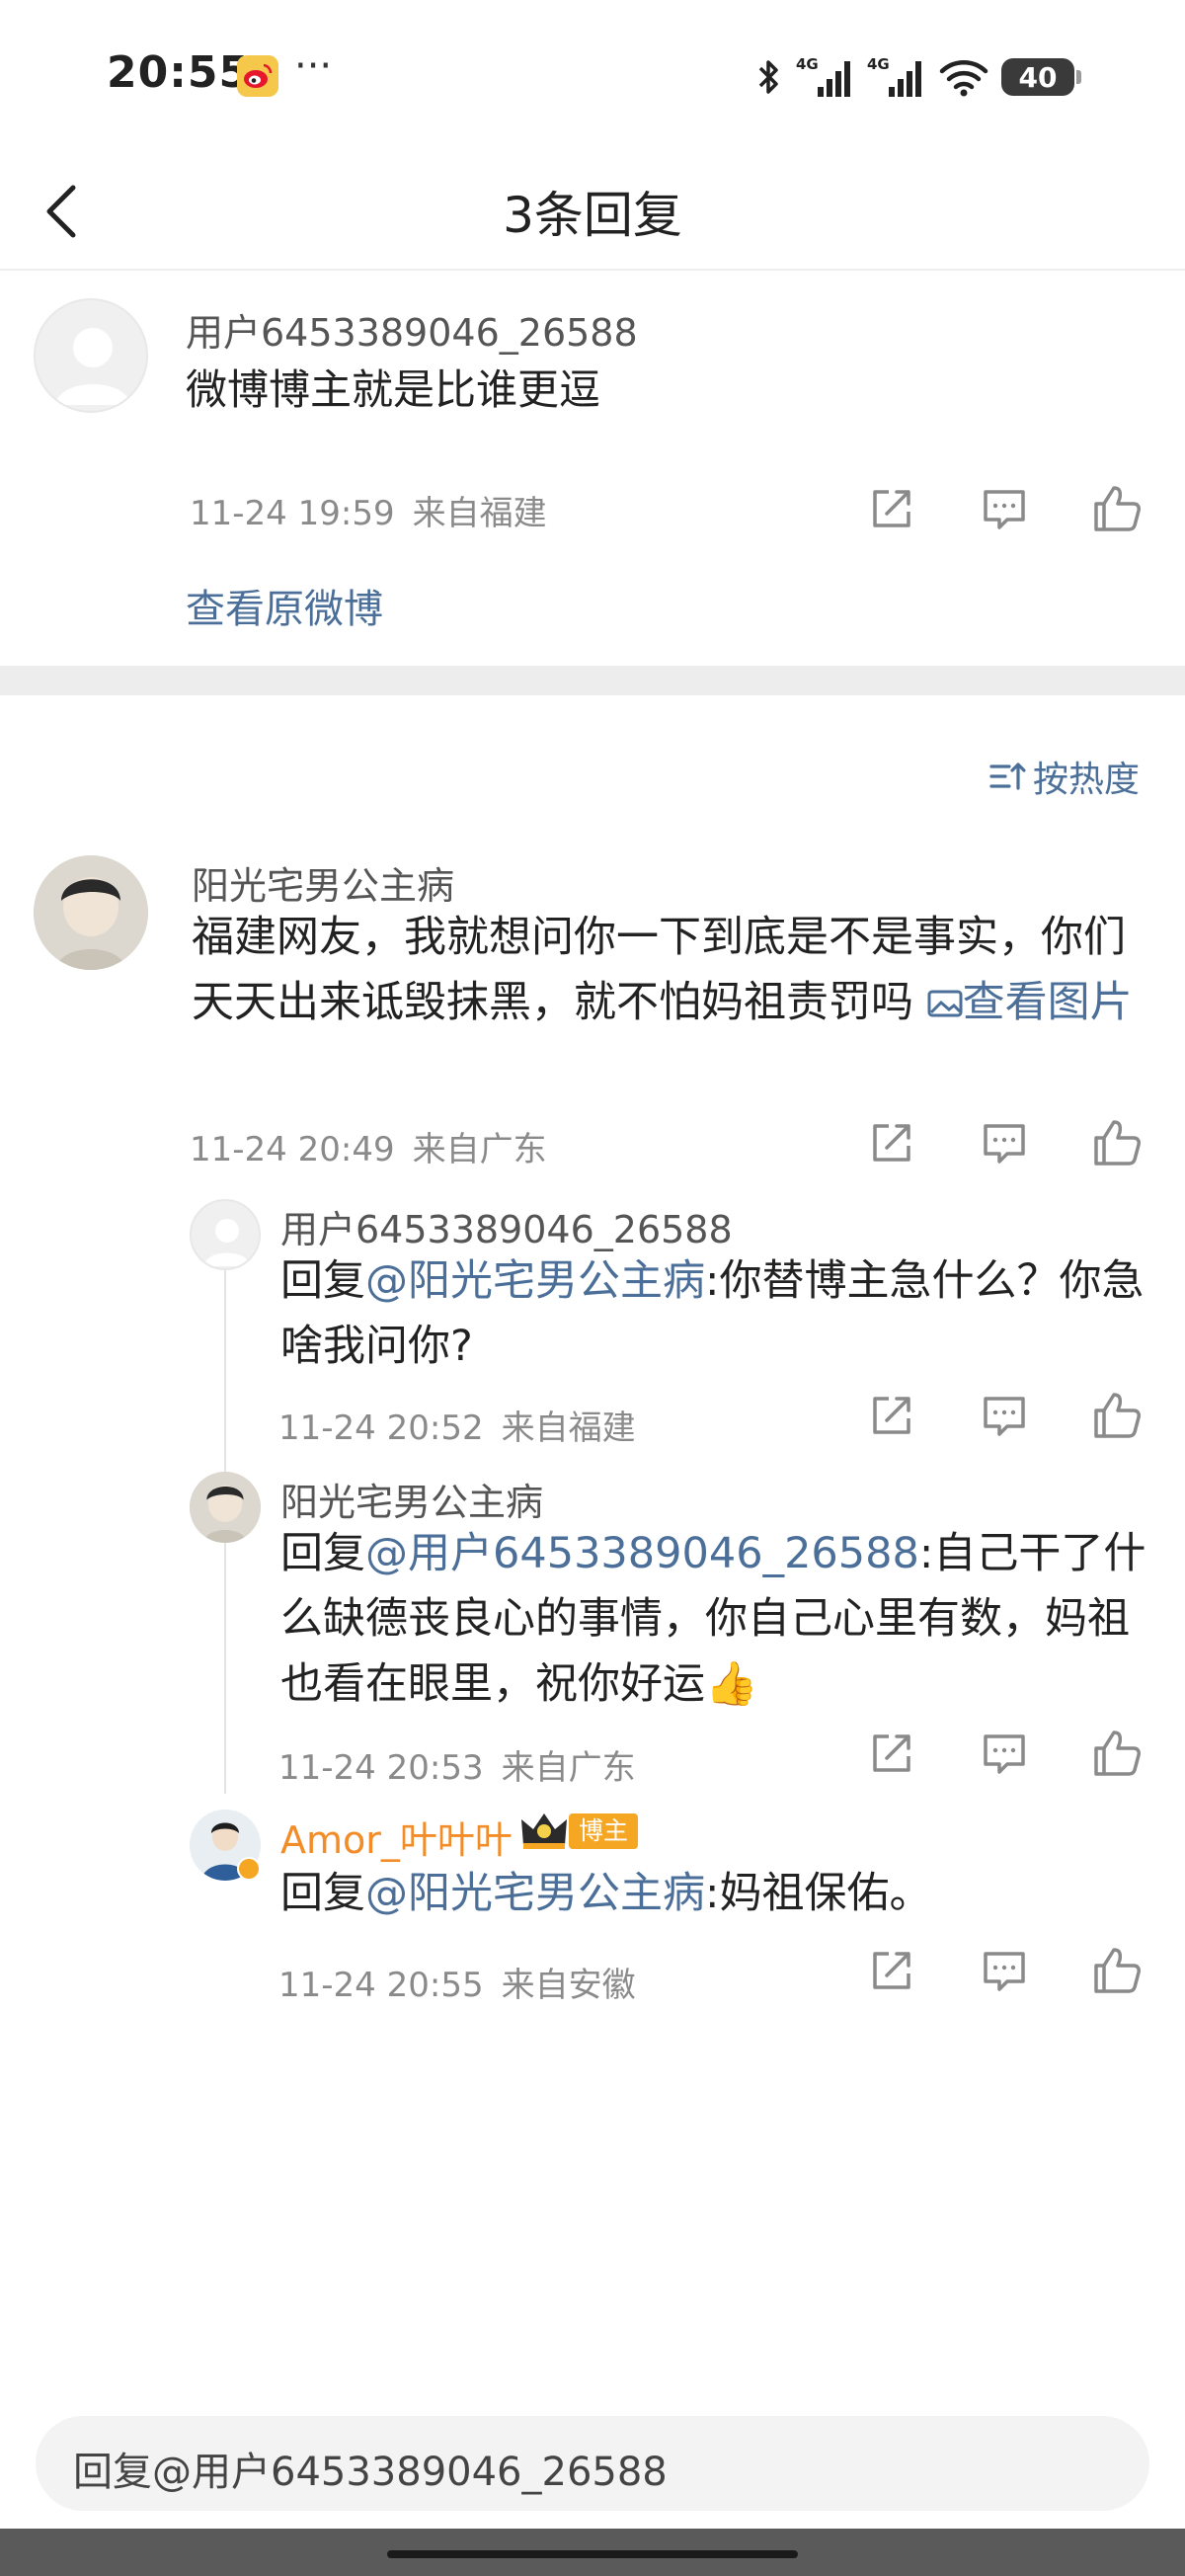  What do you see at coordinates (381, 1768) in the screenshot?
I see `reply-time: 11-24 20:53` at bounding box center [381, 1768].